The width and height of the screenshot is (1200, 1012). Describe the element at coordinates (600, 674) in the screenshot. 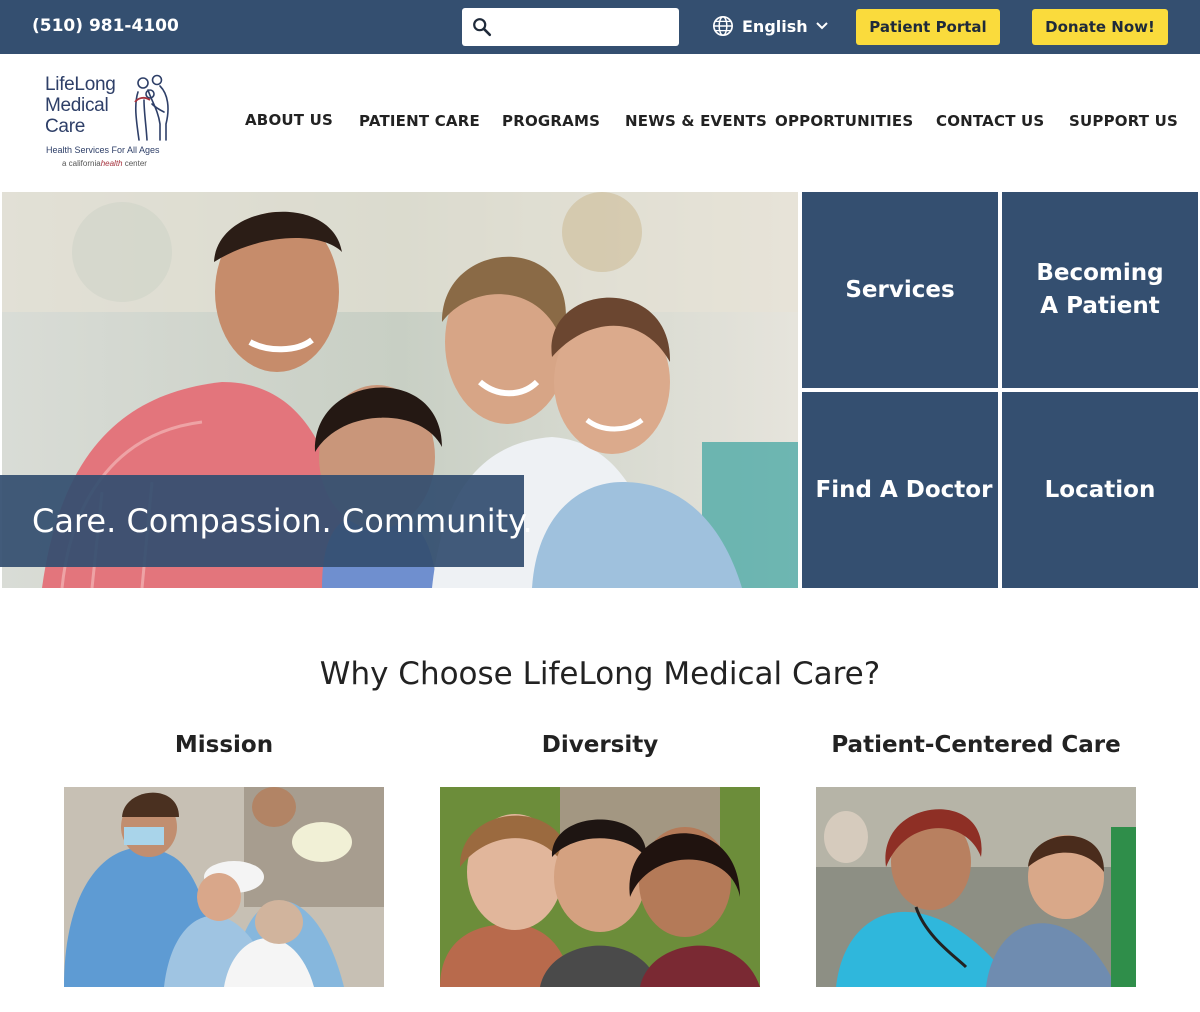

I see `section-title: Why Choose LifeLong Medical Care?` at that location.